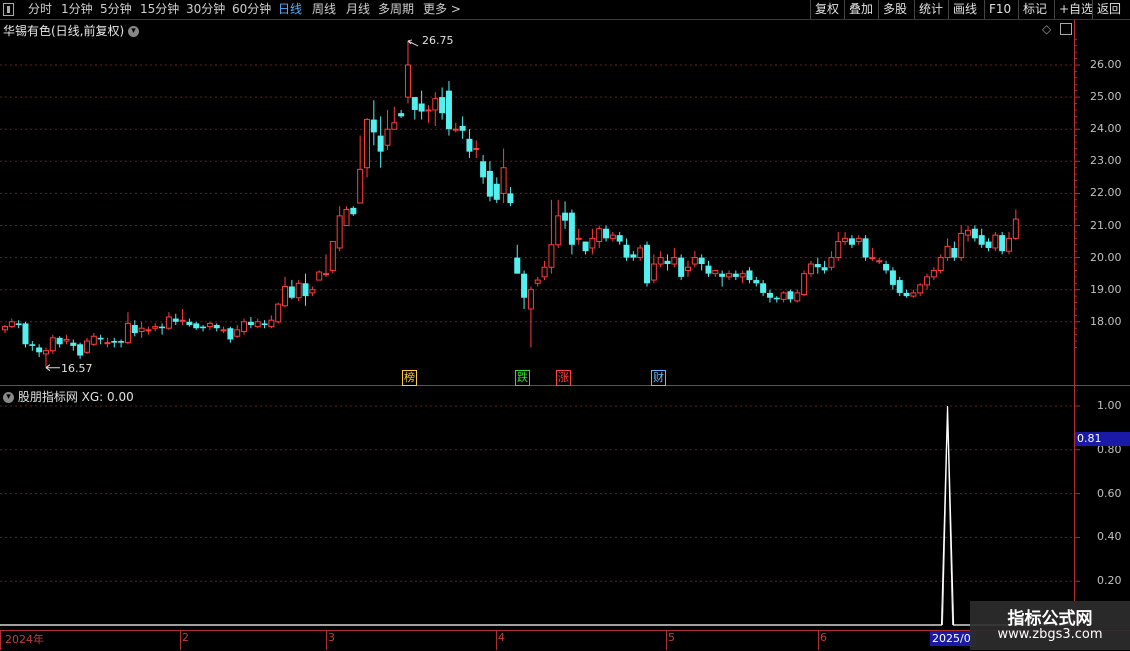 The height and width of the screenshot is (651, 1130). I want to click on toolbar-button-2: 多股, so click(894, 9).